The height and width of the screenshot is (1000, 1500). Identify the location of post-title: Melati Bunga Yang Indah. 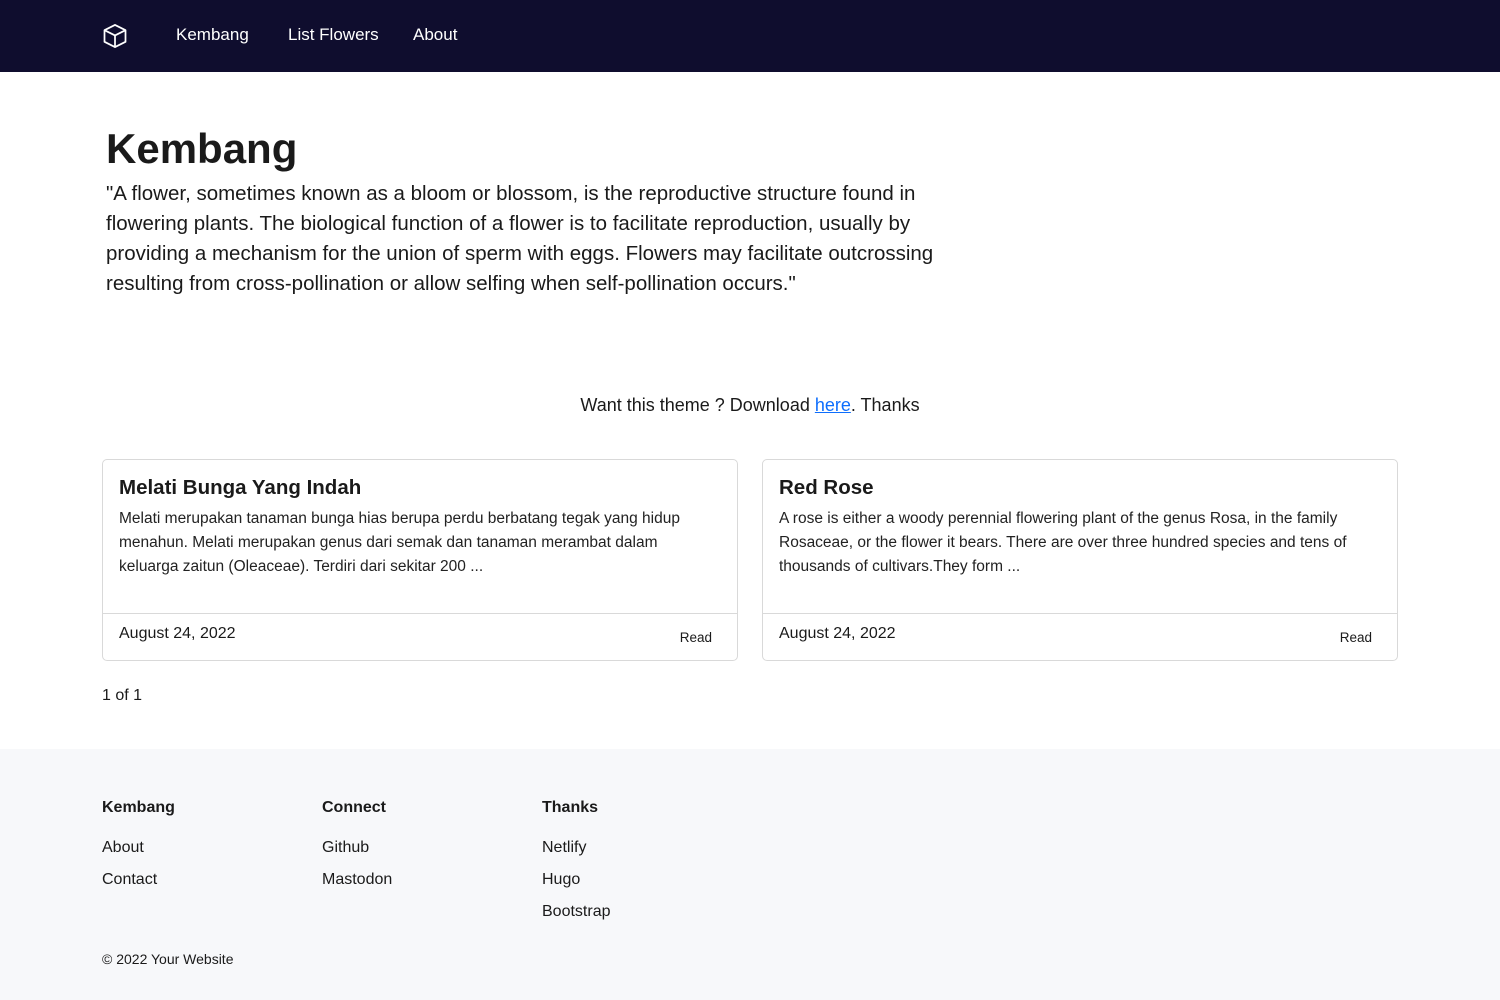
(420, 488).